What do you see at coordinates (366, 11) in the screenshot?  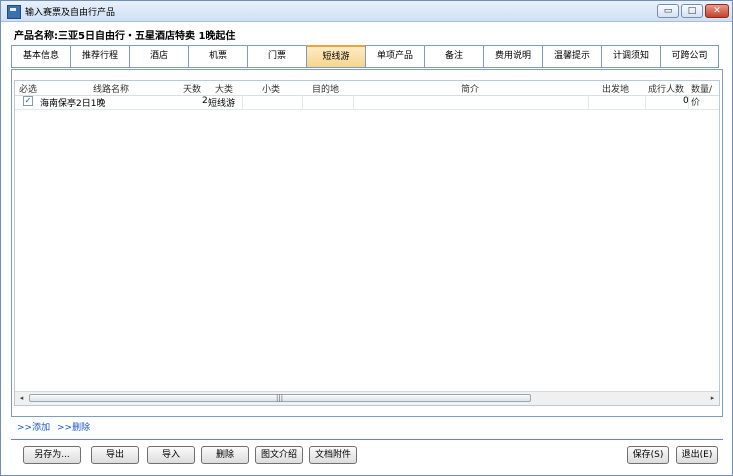 I see `title-bar: 输入赛票及自由行产品 ▭ □ ✕` at bounding box center [366, 11].